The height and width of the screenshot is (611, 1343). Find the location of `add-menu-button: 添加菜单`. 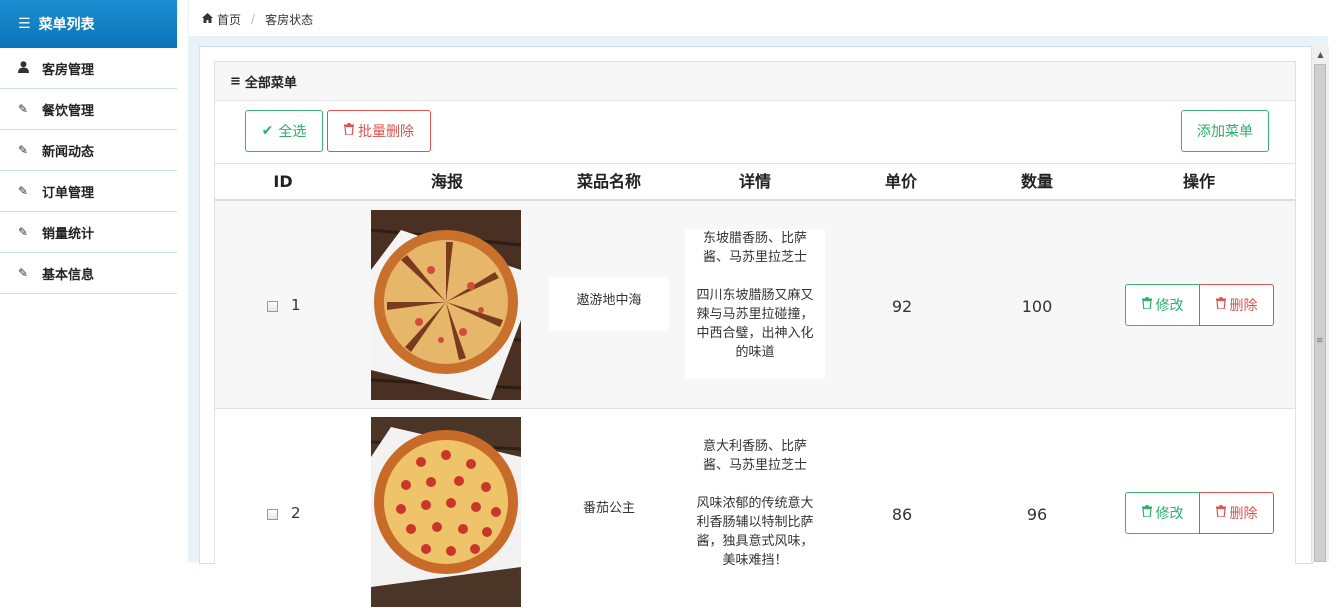

add-menu-button: 添加菜单 is located at coordinates (1225, 131).